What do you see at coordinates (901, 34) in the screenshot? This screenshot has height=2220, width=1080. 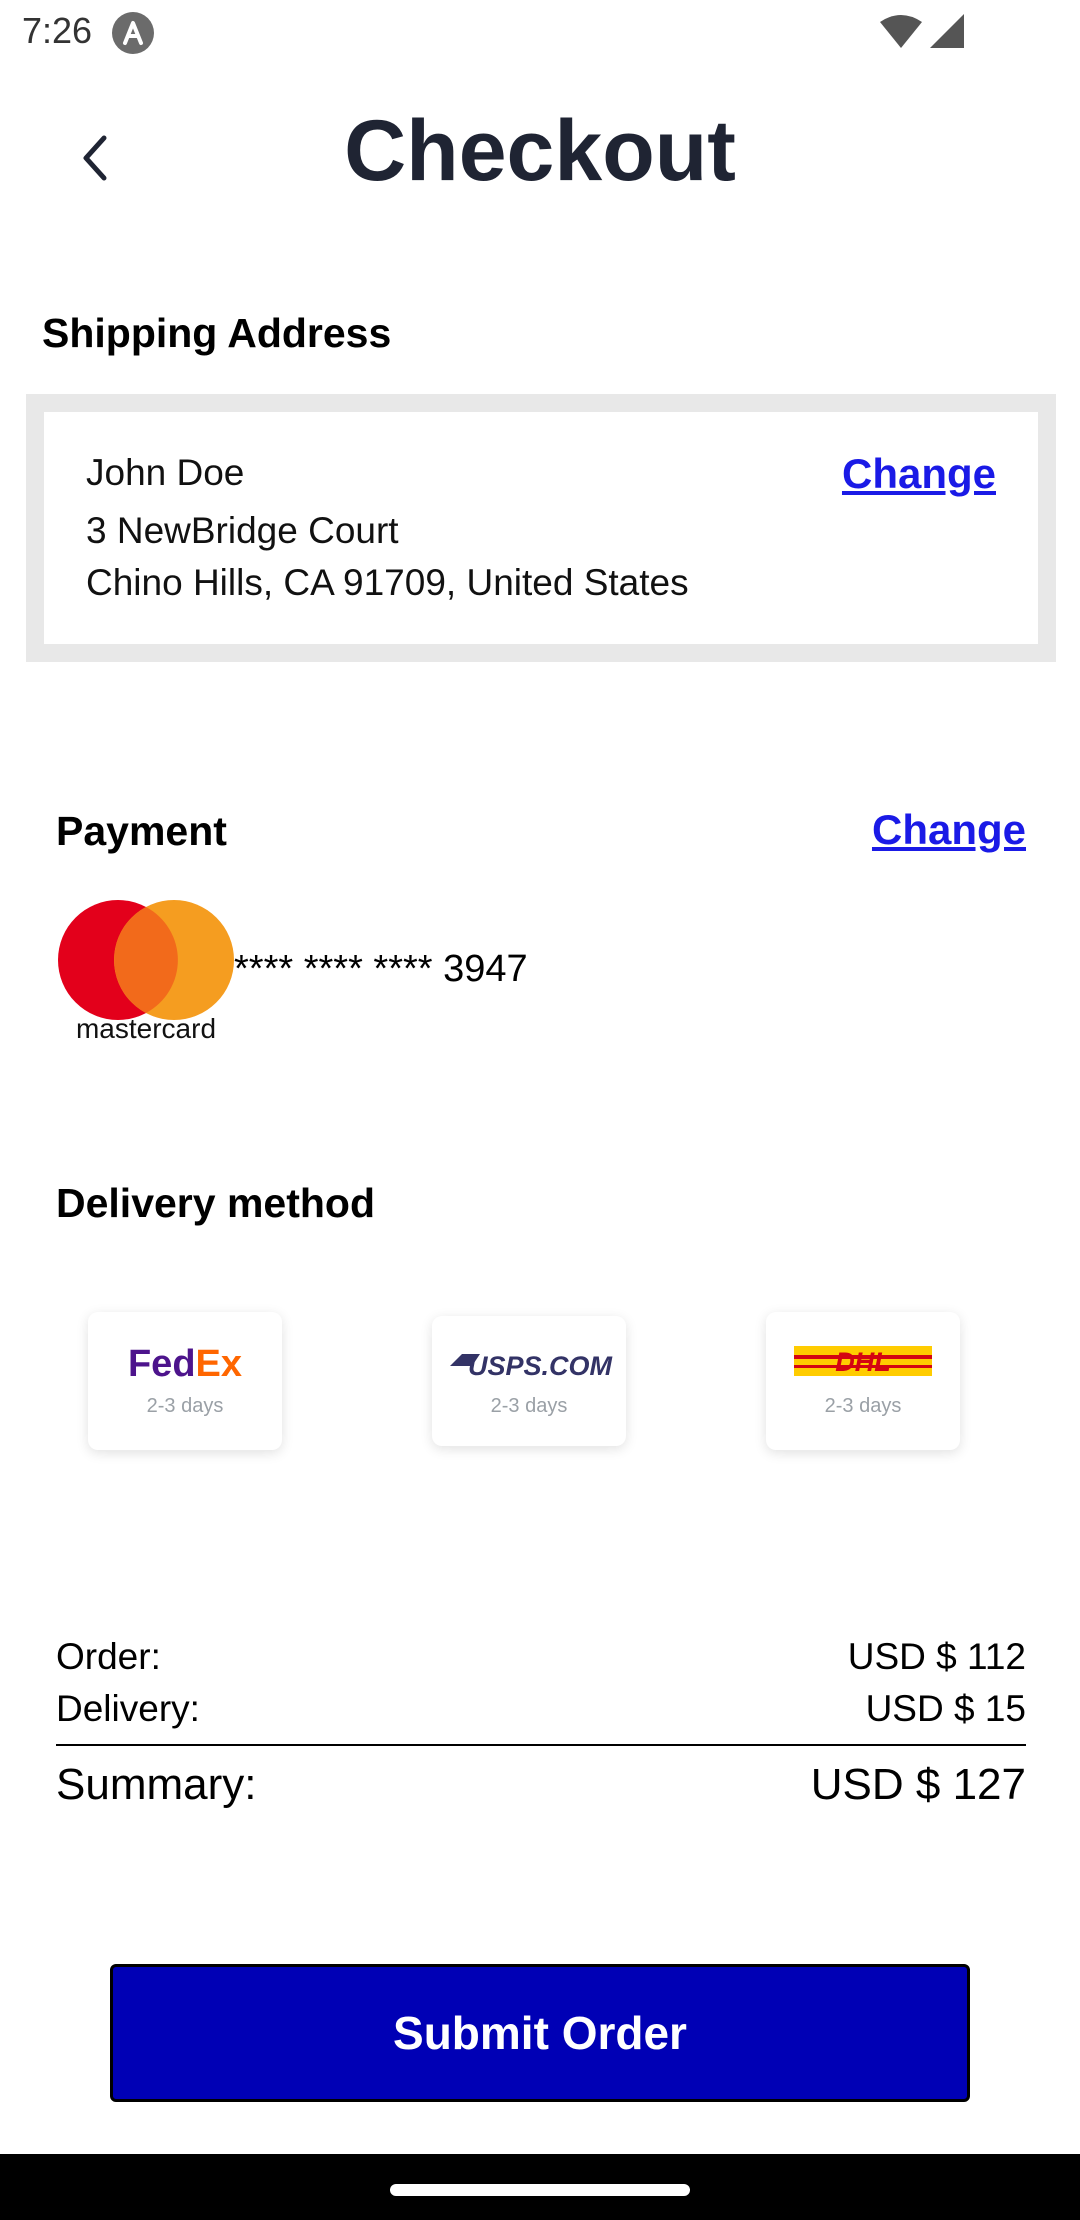 I see `wifi-icon` at bounding box center [901, 34].